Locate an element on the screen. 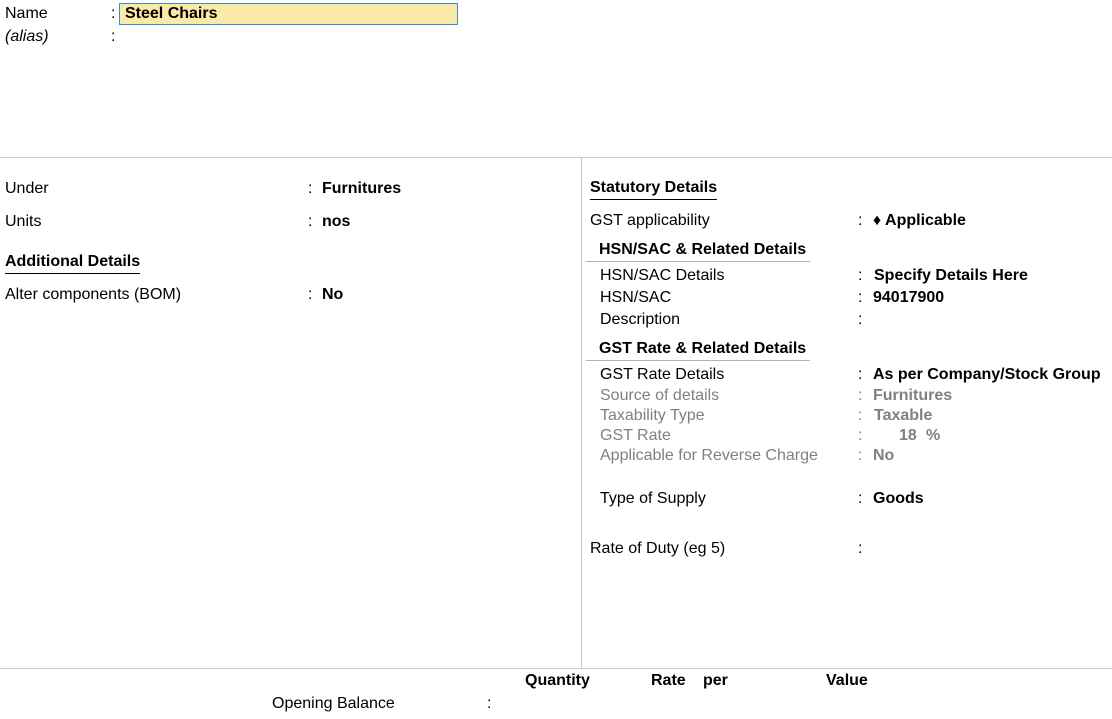 This screenshot has height=719, width=1112. hsn-sac-colon: : is located at coordinates (860, 297).